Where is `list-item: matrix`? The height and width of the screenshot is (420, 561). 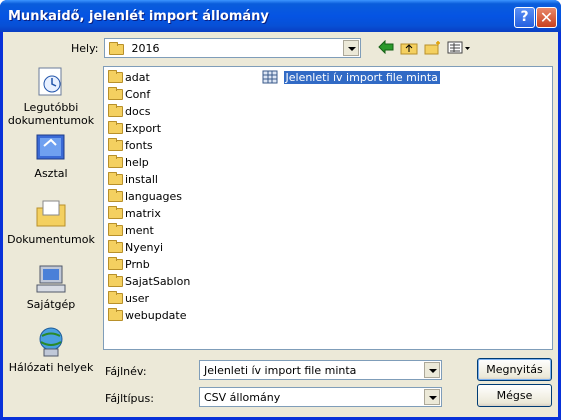
list-item: matrix is located at coordinates (134, 213).